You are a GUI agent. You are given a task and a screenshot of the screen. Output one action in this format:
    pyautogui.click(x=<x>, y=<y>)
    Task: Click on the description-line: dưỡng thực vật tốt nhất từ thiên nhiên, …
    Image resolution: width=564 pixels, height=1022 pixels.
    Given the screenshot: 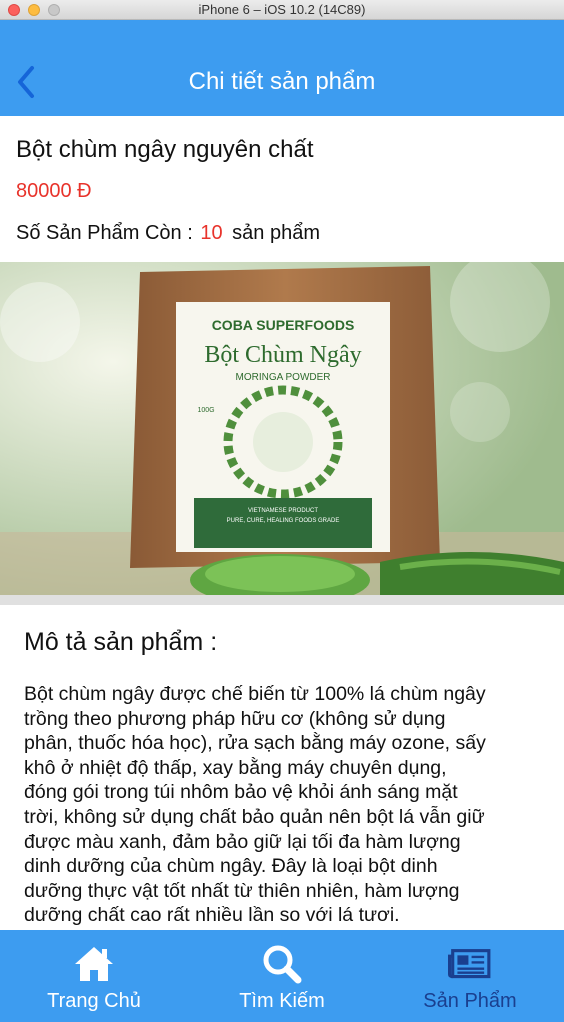 What is the action you would take?
    pyautogui.click(x=242, y=890)
    